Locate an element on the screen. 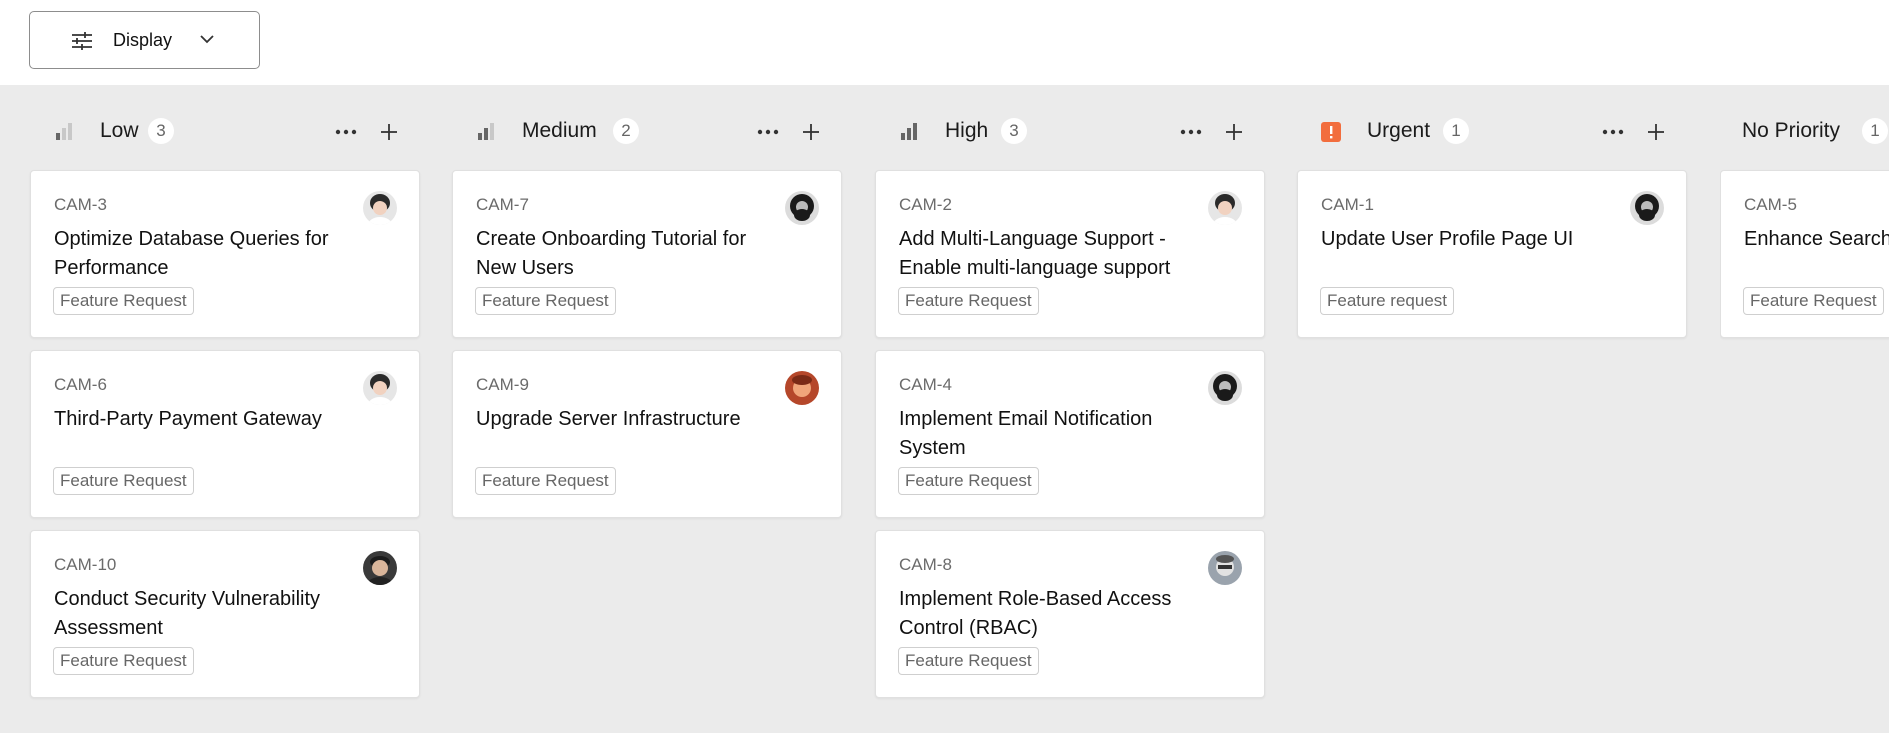 The height and width of the screenshot is (733, 1889). issue-id: CAM-5 is located at coordinates (1770, 204).